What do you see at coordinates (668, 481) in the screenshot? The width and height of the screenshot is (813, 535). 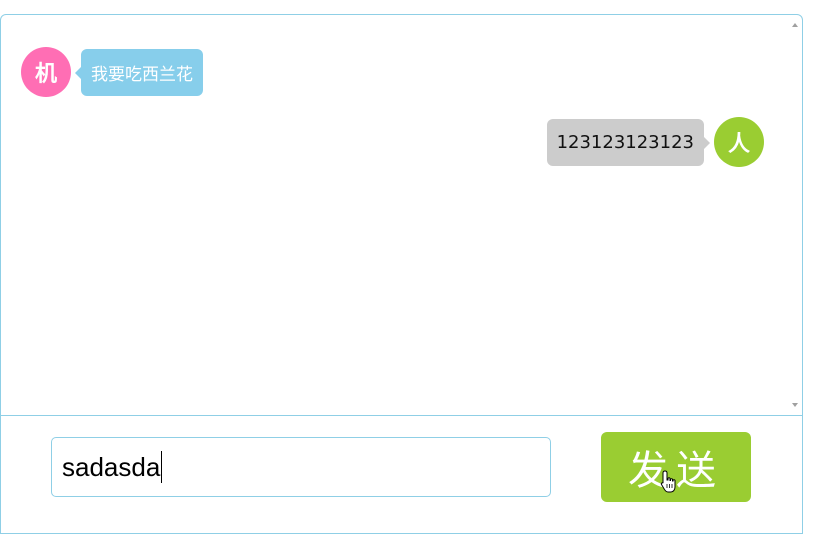 I see `hand-pointer-icon` at bounding box center [668, 481].